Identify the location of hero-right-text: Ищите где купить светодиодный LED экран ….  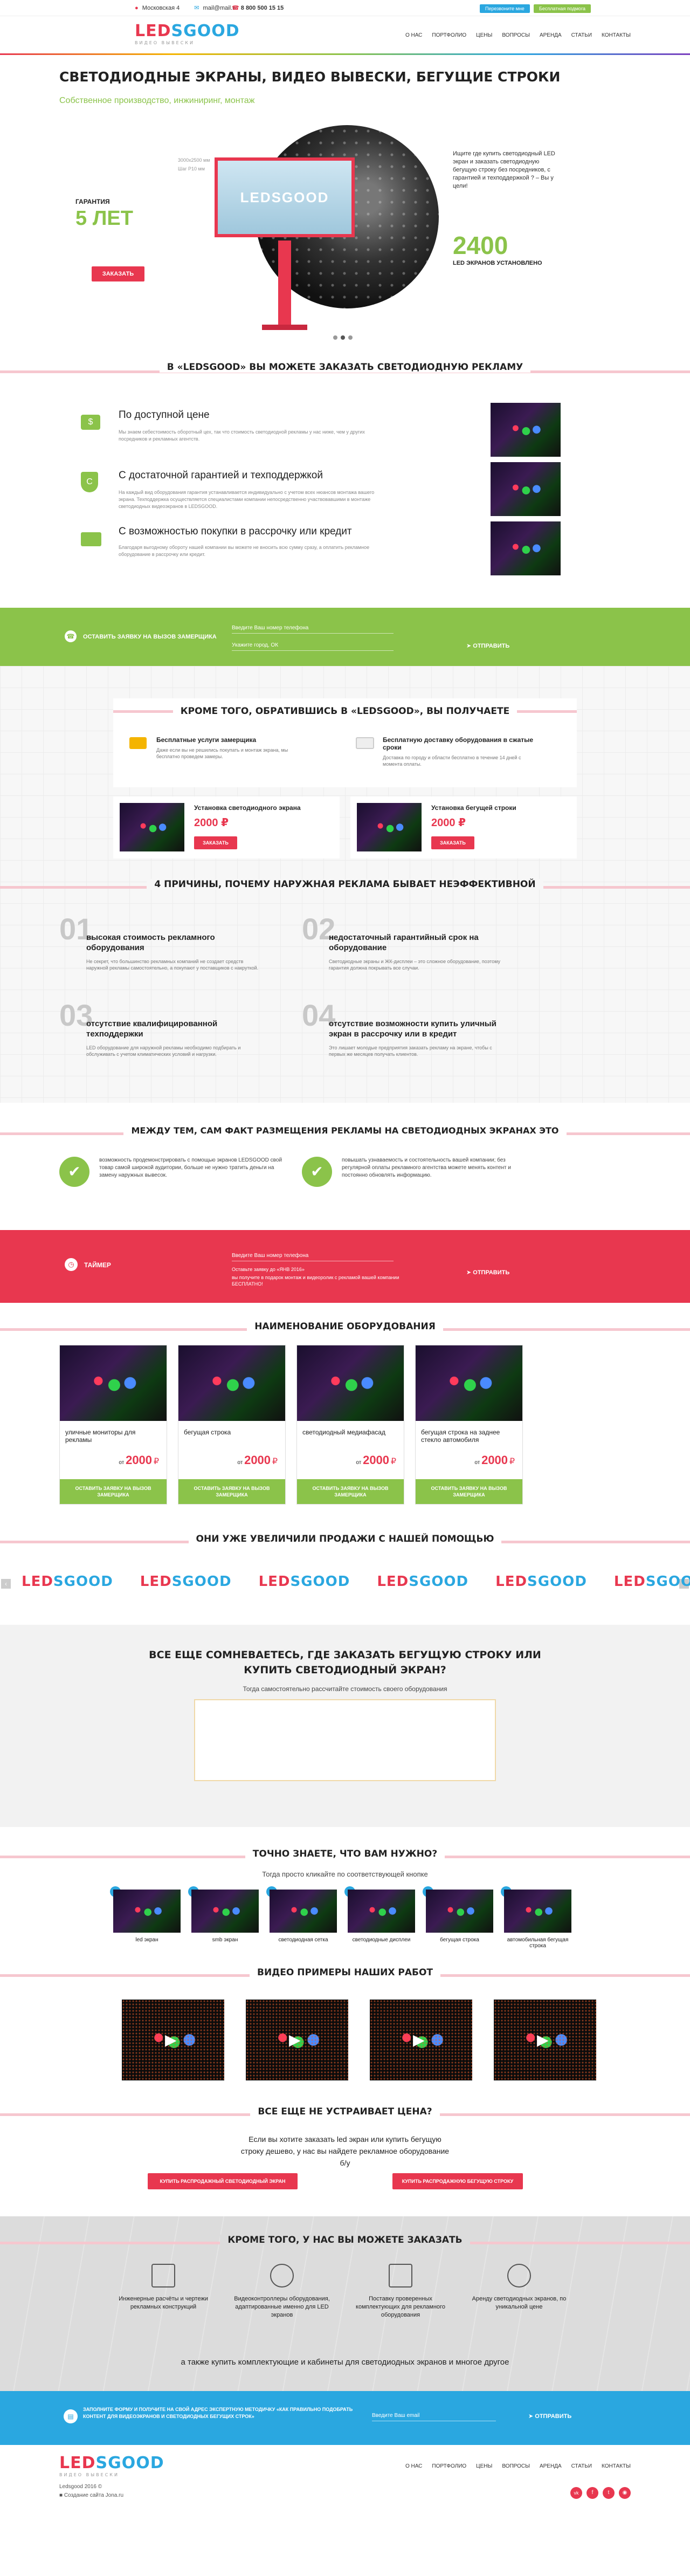
(504, 169).